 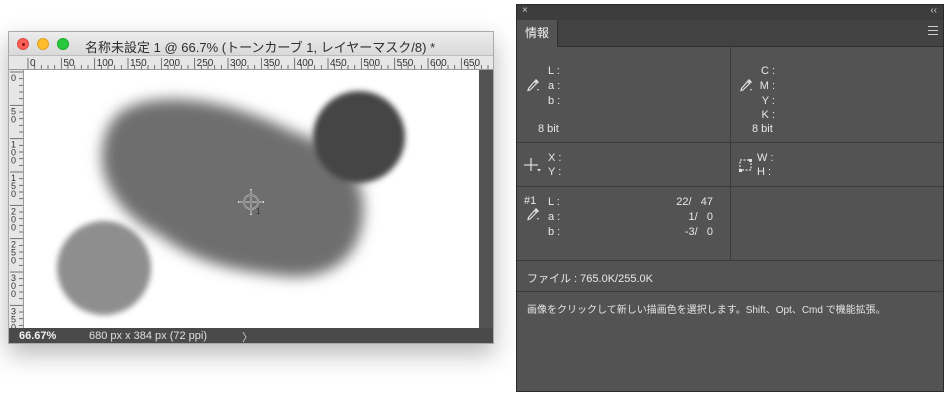 I want to click on minimize-window-button, so click(x=43, y=44).